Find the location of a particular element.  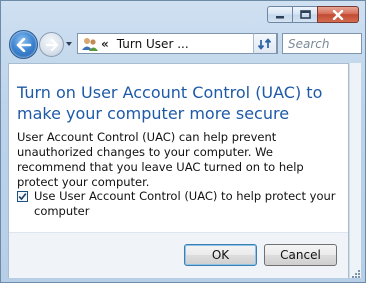

caption-buttons is located at coordinates (313, 14).